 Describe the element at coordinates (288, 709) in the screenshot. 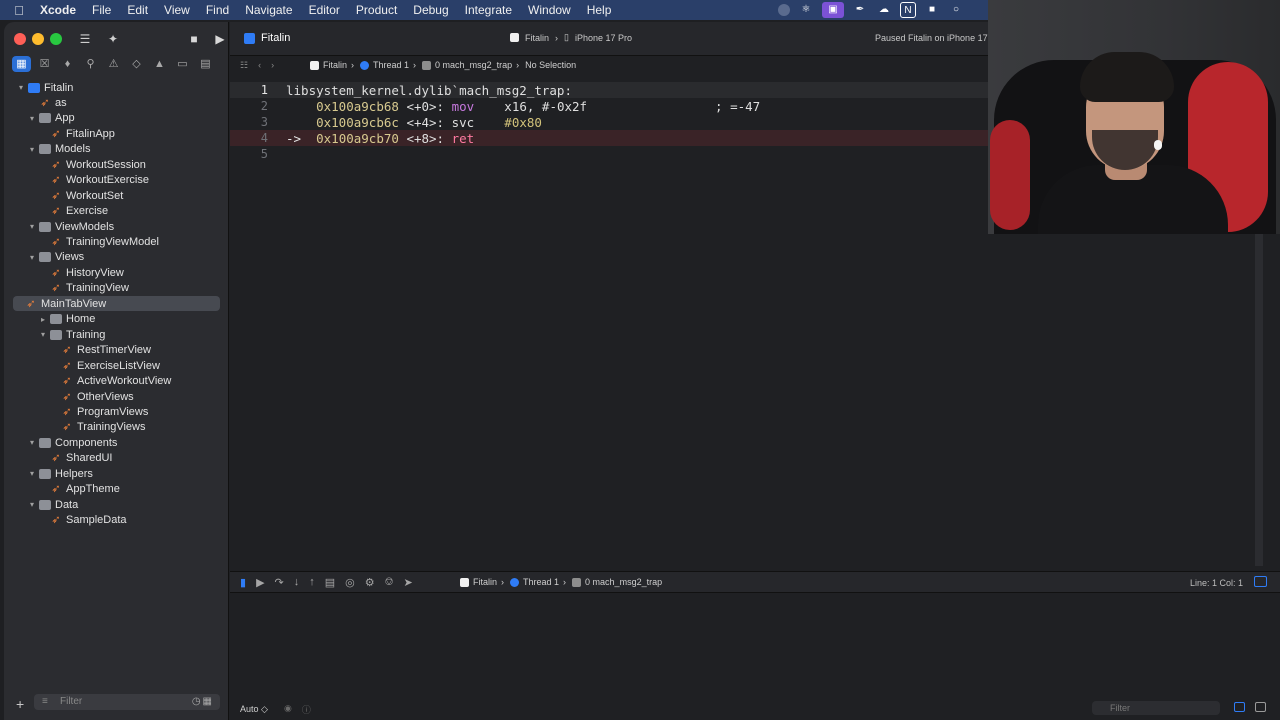

I see `quick-look-icon: ◉` at that location.